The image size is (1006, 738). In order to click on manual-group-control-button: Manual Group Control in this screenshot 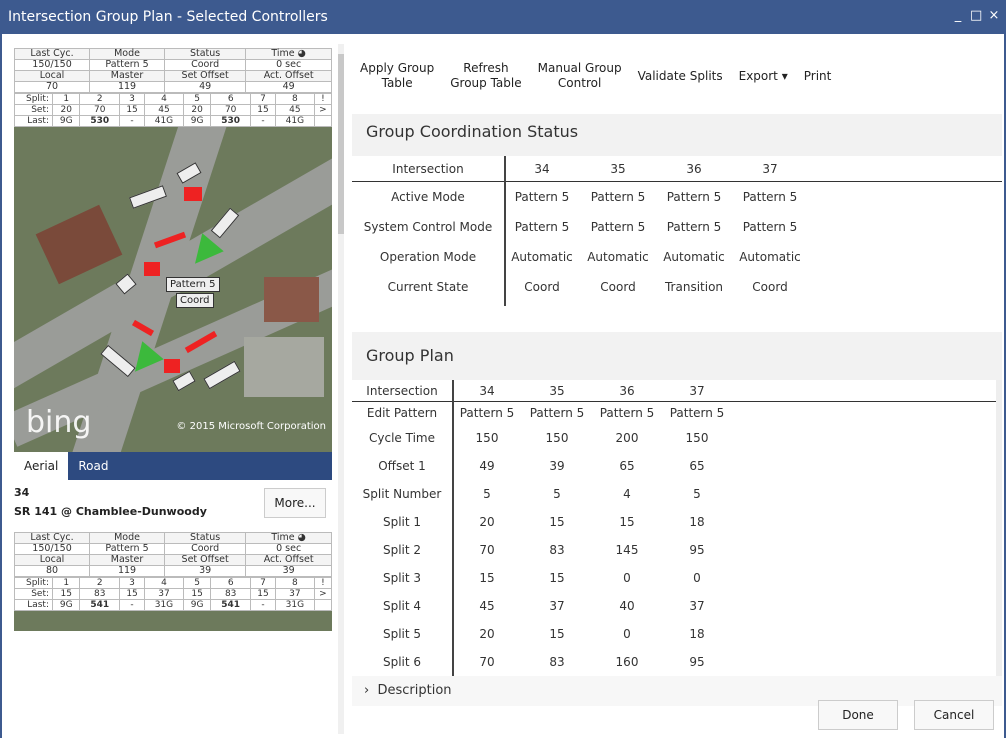, I will do `click(580, 76)`.